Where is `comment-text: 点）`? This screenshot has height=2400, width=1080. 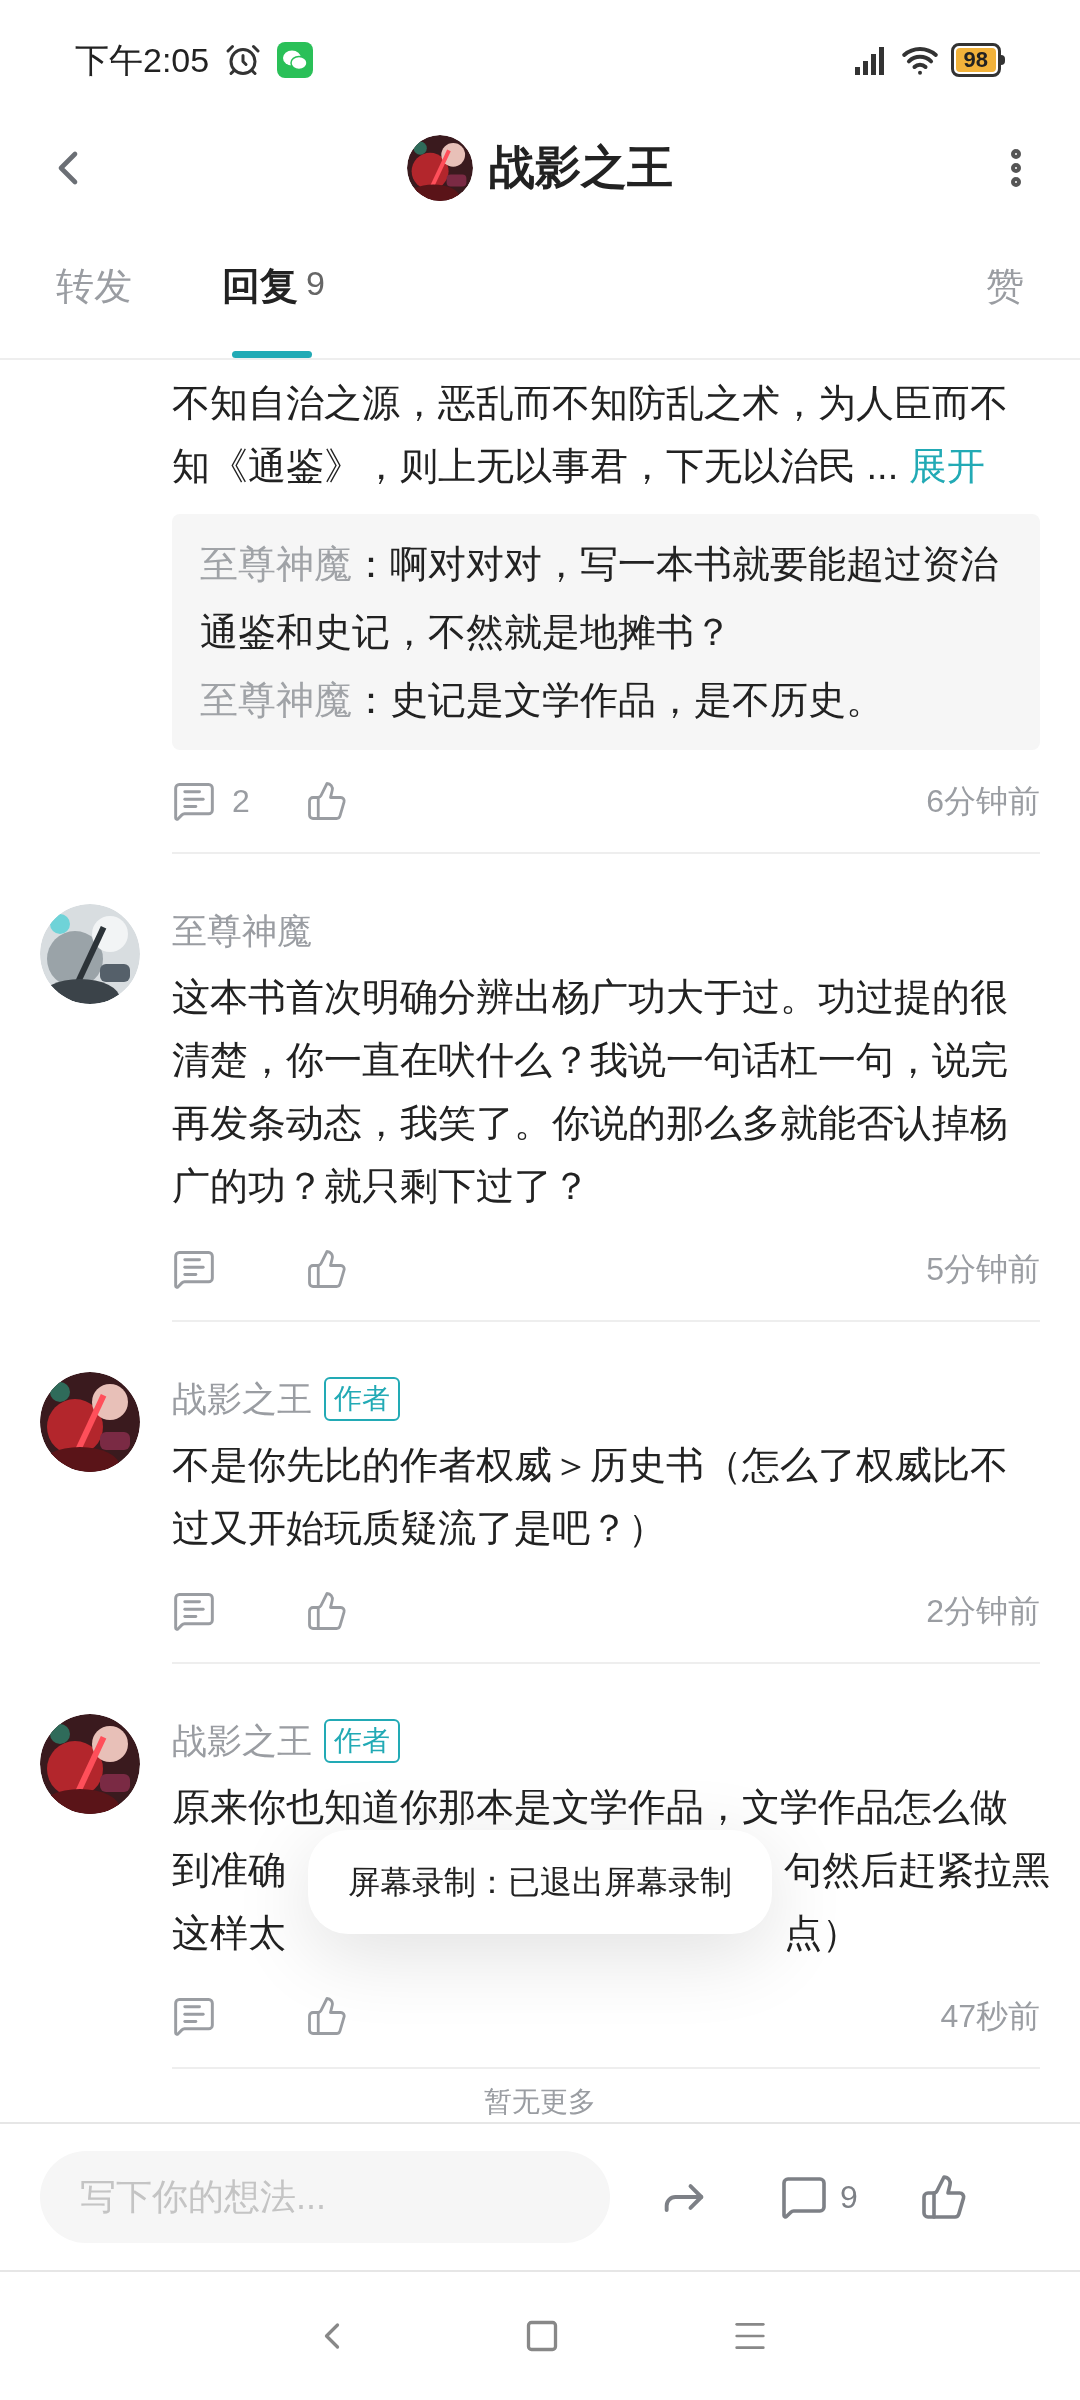 comment-text: 点） is located at coordinates (822, 1933).